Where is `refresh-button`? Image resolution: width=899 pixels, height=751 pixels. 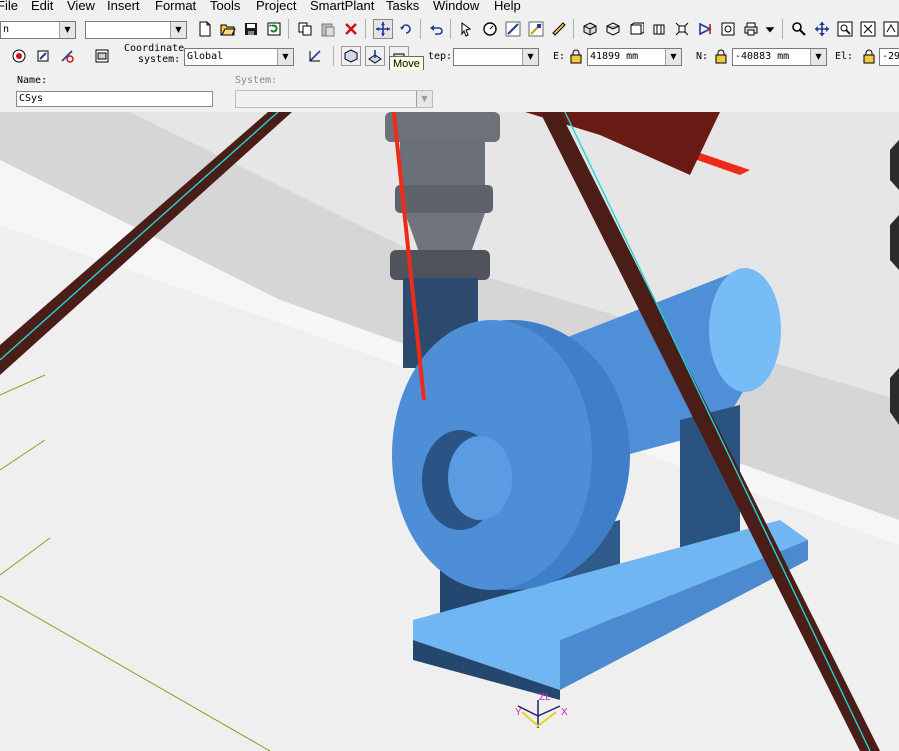
refresh-button is located at coordinates (274, 29).